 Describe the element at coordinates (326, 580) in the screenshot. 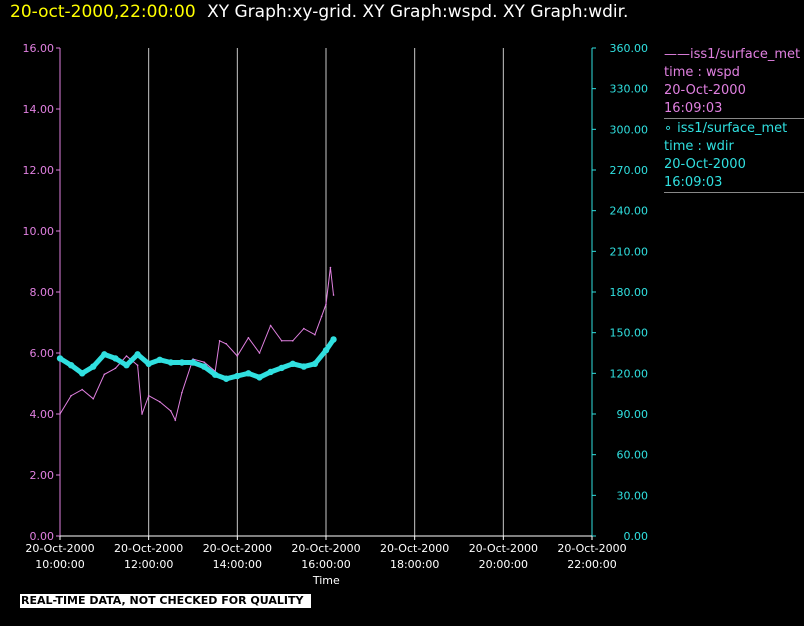

I see `x-axis-label: Time` at that location.